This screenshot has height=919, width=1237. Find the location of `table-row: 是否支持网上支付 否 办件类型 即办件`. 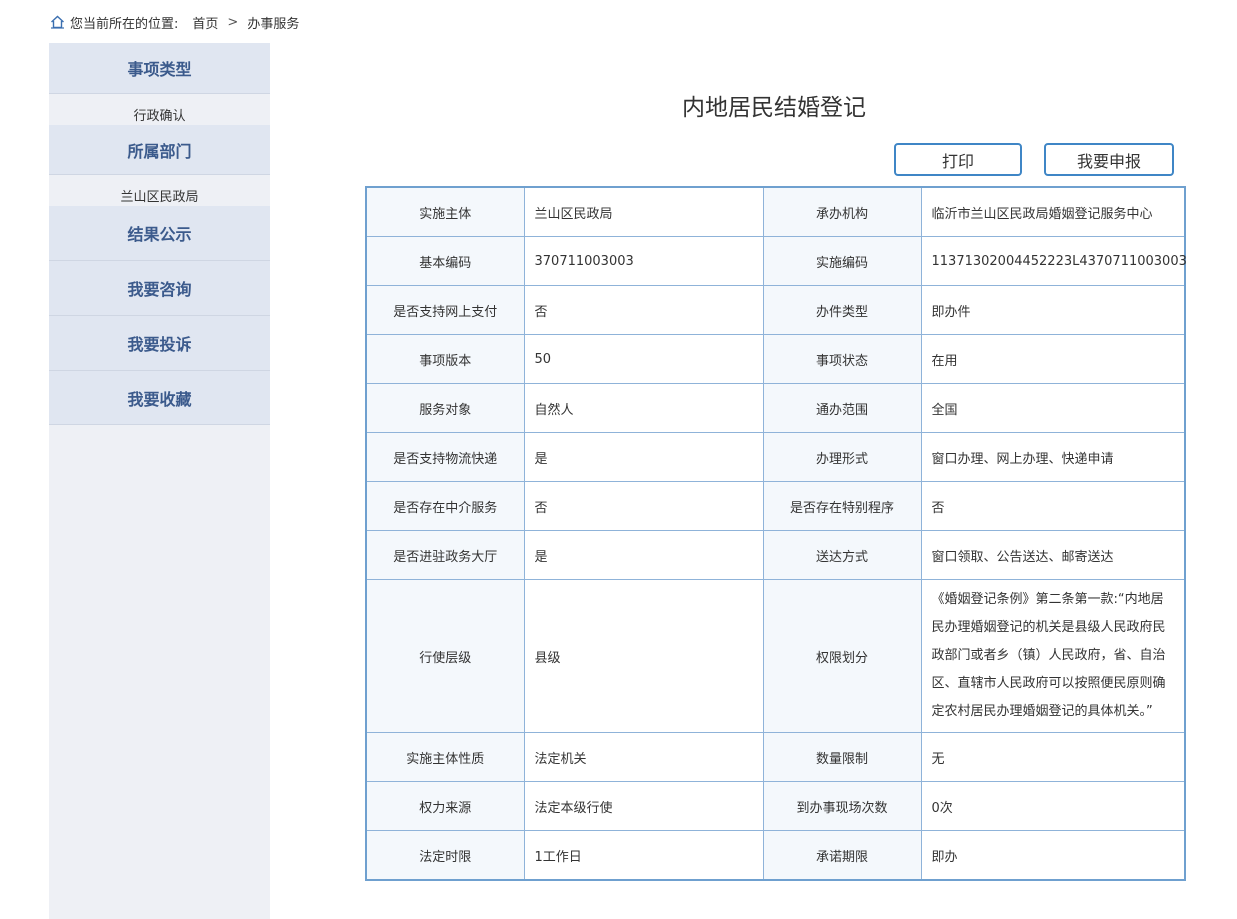

table-row: 是否支持网上支付 否 办件类型 即办件 is located at coordinates (775, 310).